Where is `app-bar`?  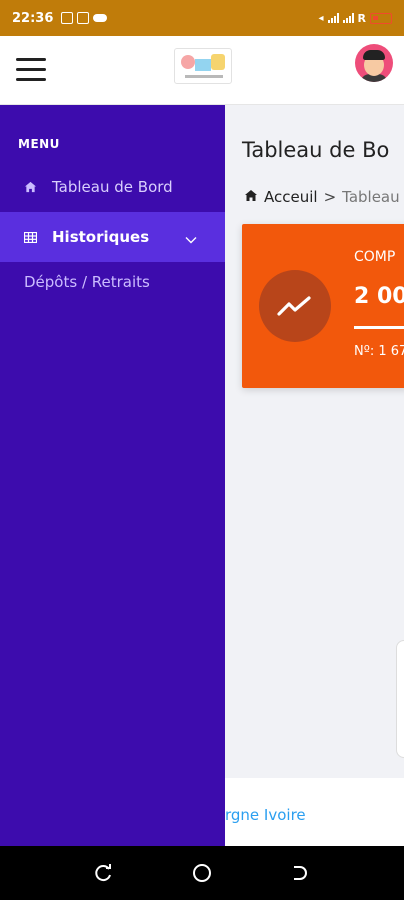
app-bar is located at coordinates (202, 70).